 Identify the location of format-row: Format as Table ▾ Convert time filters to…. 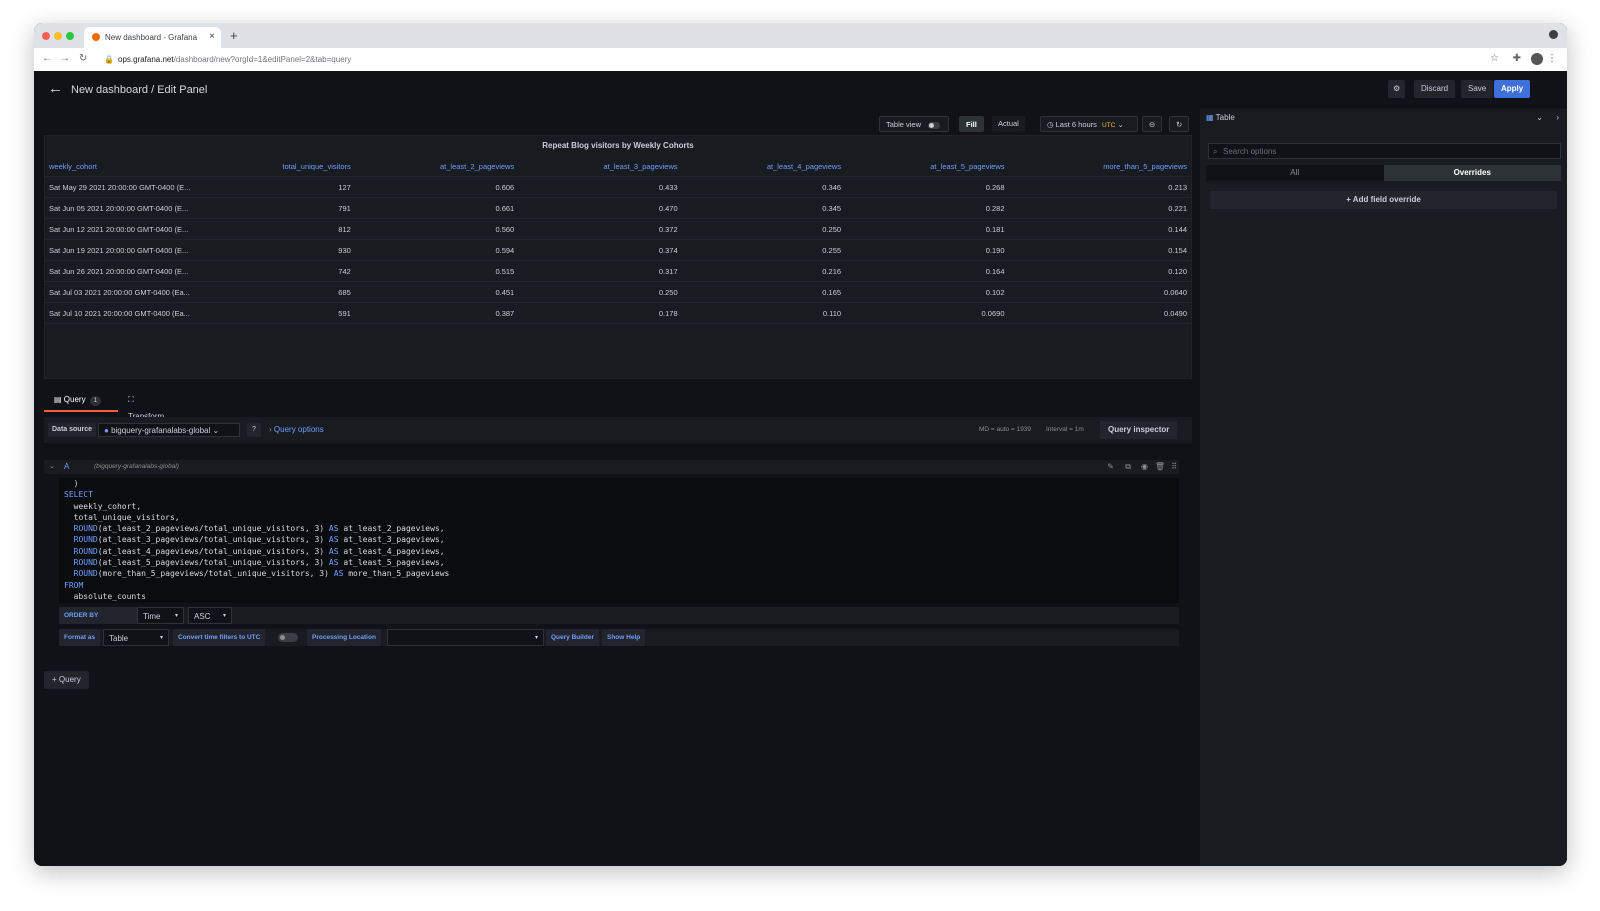
(619, 637).